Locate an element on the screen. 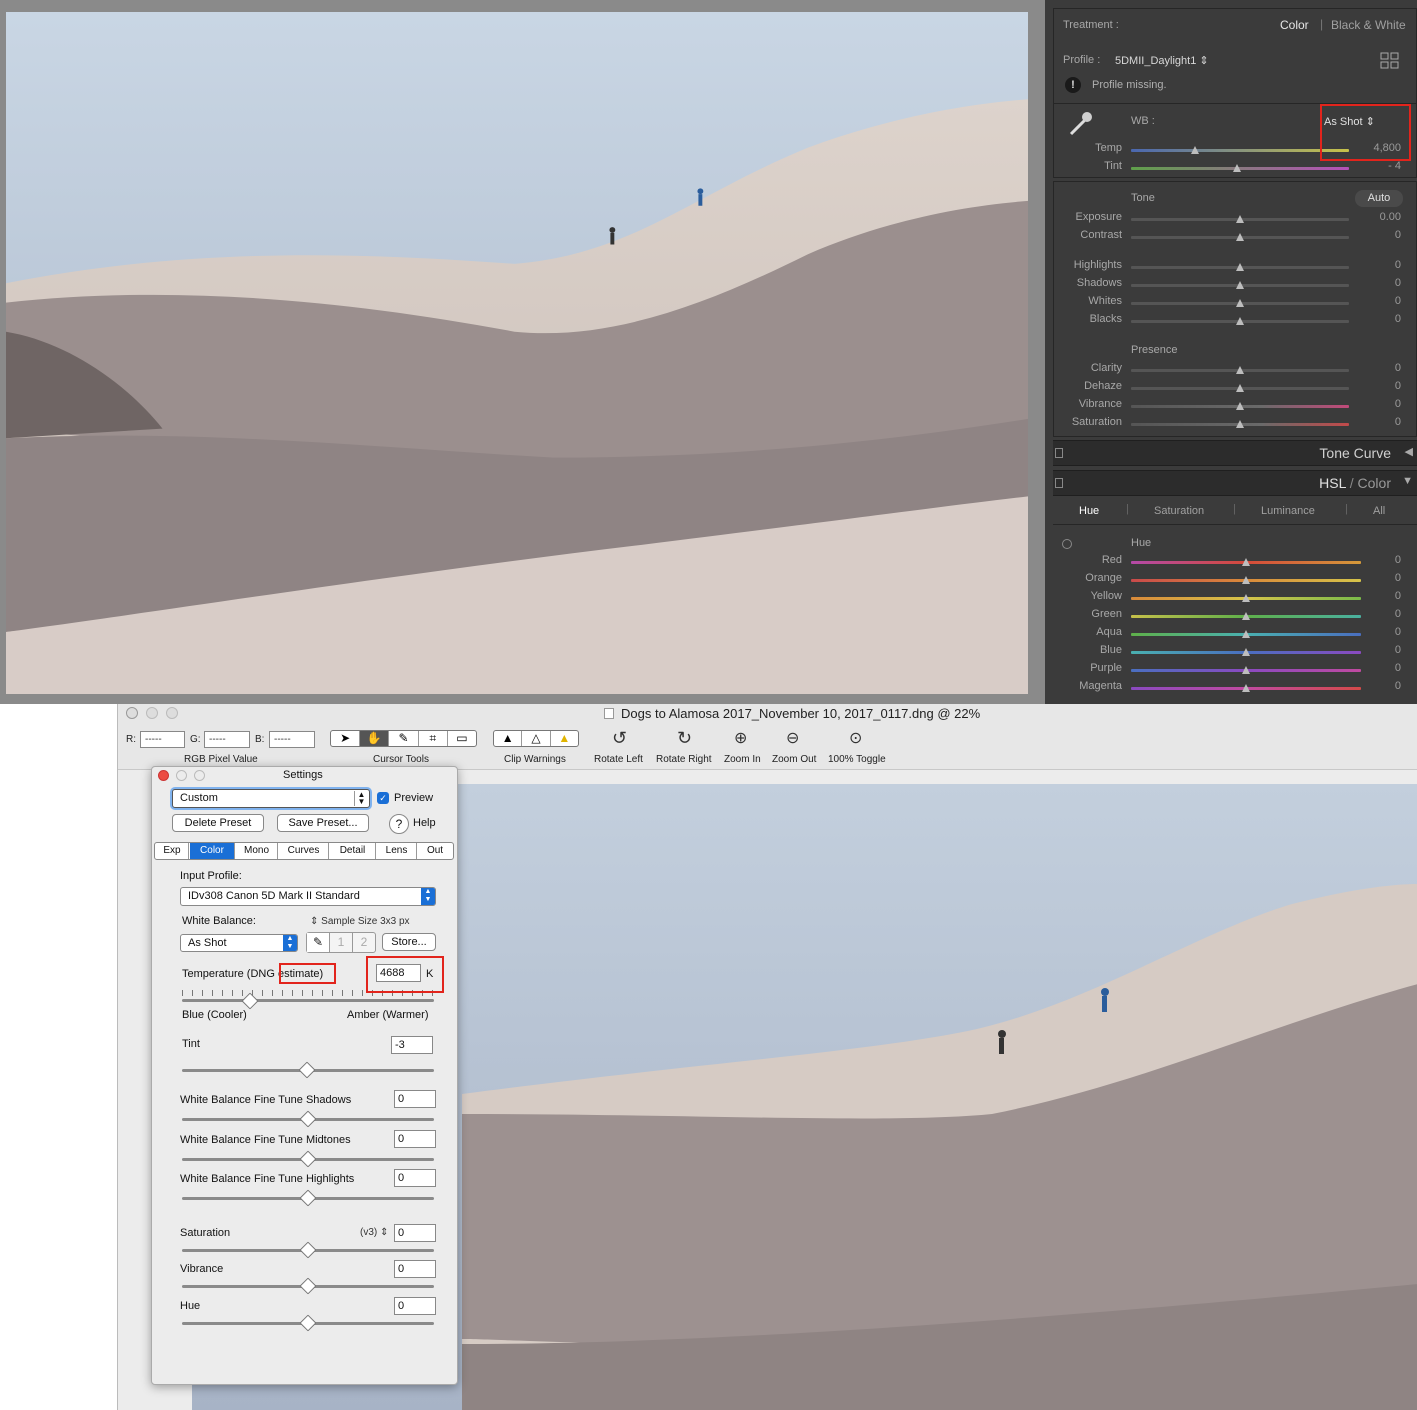  tab-color: Color is located at coordinates (212, 851).